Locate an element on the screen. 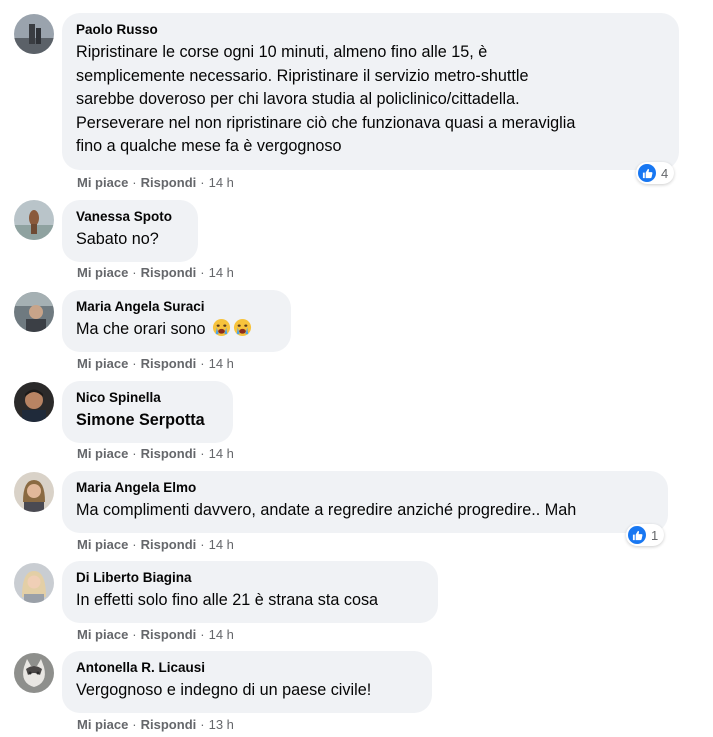 Image resolution: width=713 pixels, height=737 pixels. comment-author: Nico Spinella is located at coordinates (148, 397).